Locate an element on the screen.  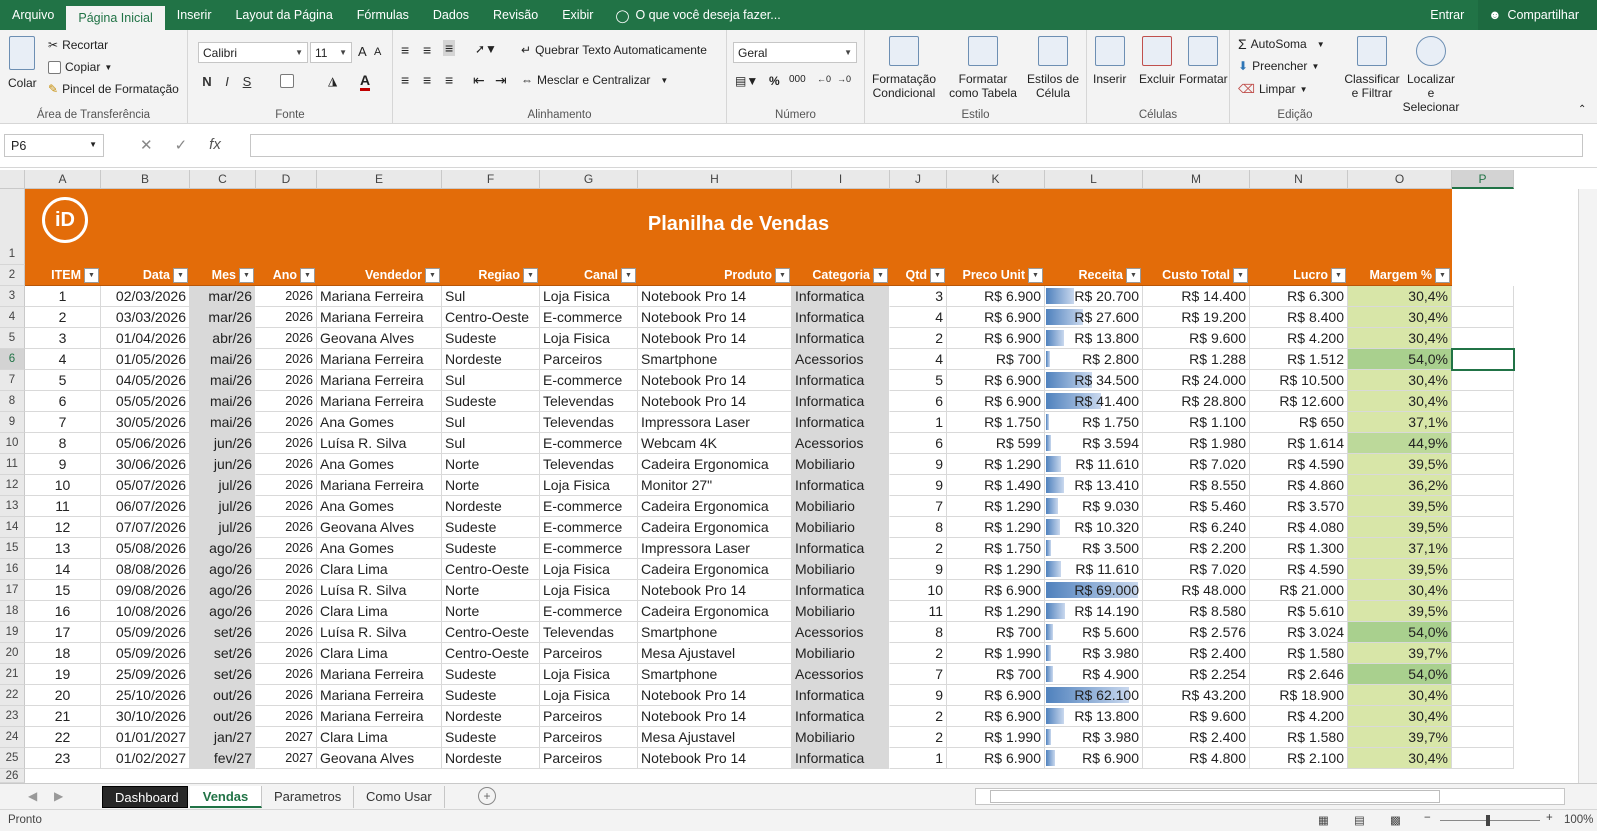
table-cell: R$ 4.800 is located at coordinates (1196, 758).